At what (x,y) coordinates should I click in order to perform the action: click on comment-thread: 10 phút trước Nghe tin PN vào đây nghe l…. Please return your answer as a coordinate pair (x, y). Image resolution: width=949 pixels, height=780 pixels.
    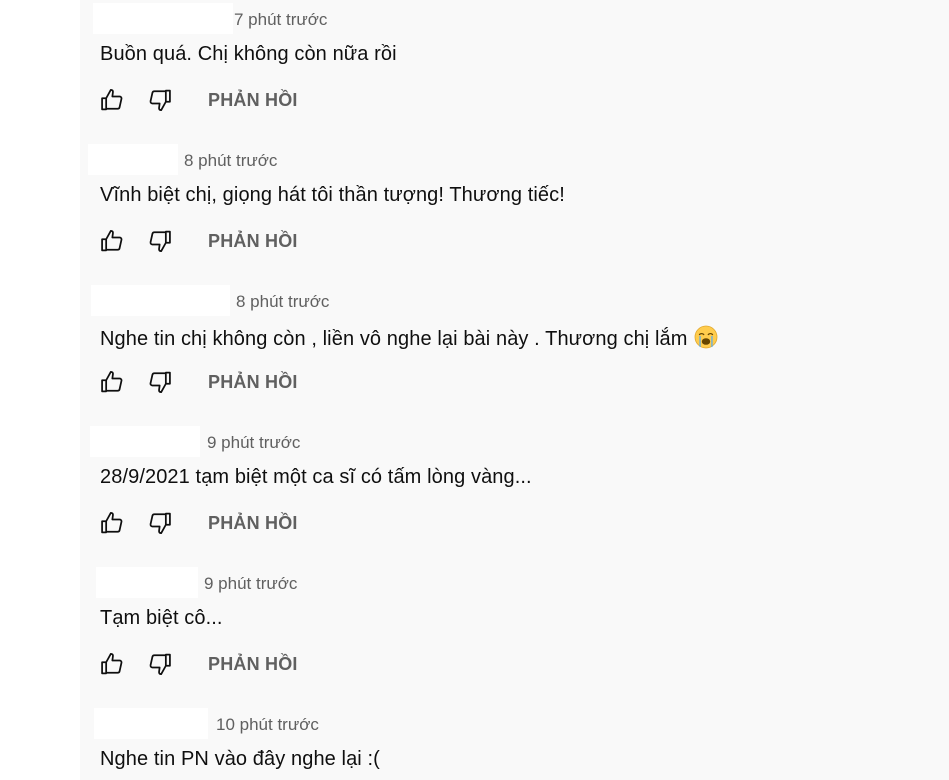
    Looking at the image, I should click on (514, 742).